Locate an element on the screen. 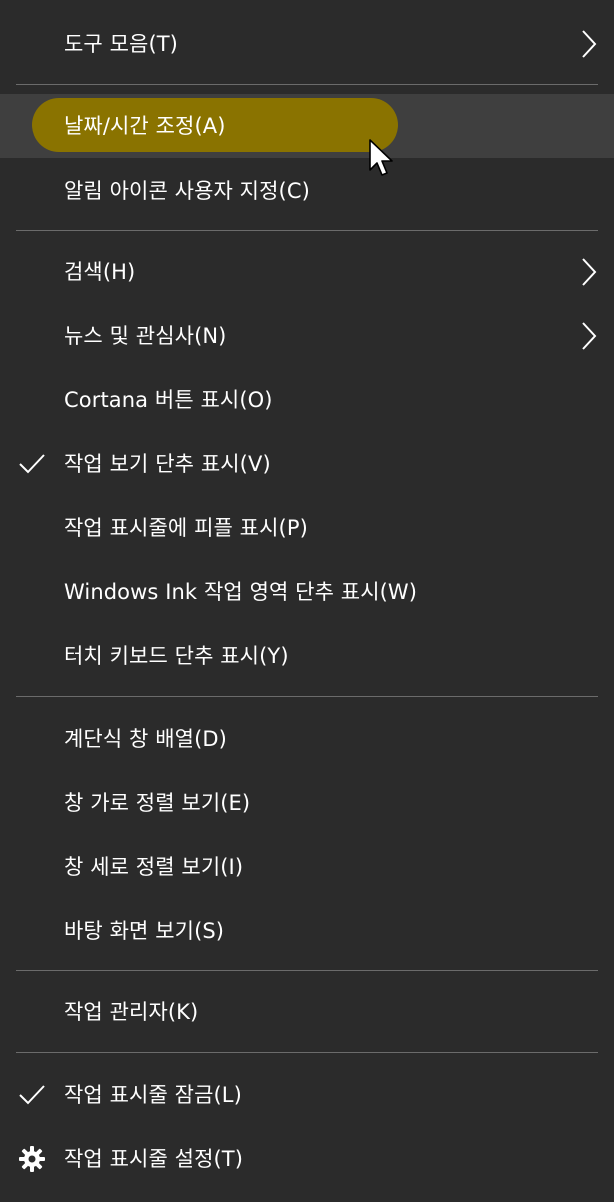 The width and height of the screenshot is (614, 1202). menu-item-show-cortana-button: Cortana 버튼 표시(O) is located at coordinates (307, 400).